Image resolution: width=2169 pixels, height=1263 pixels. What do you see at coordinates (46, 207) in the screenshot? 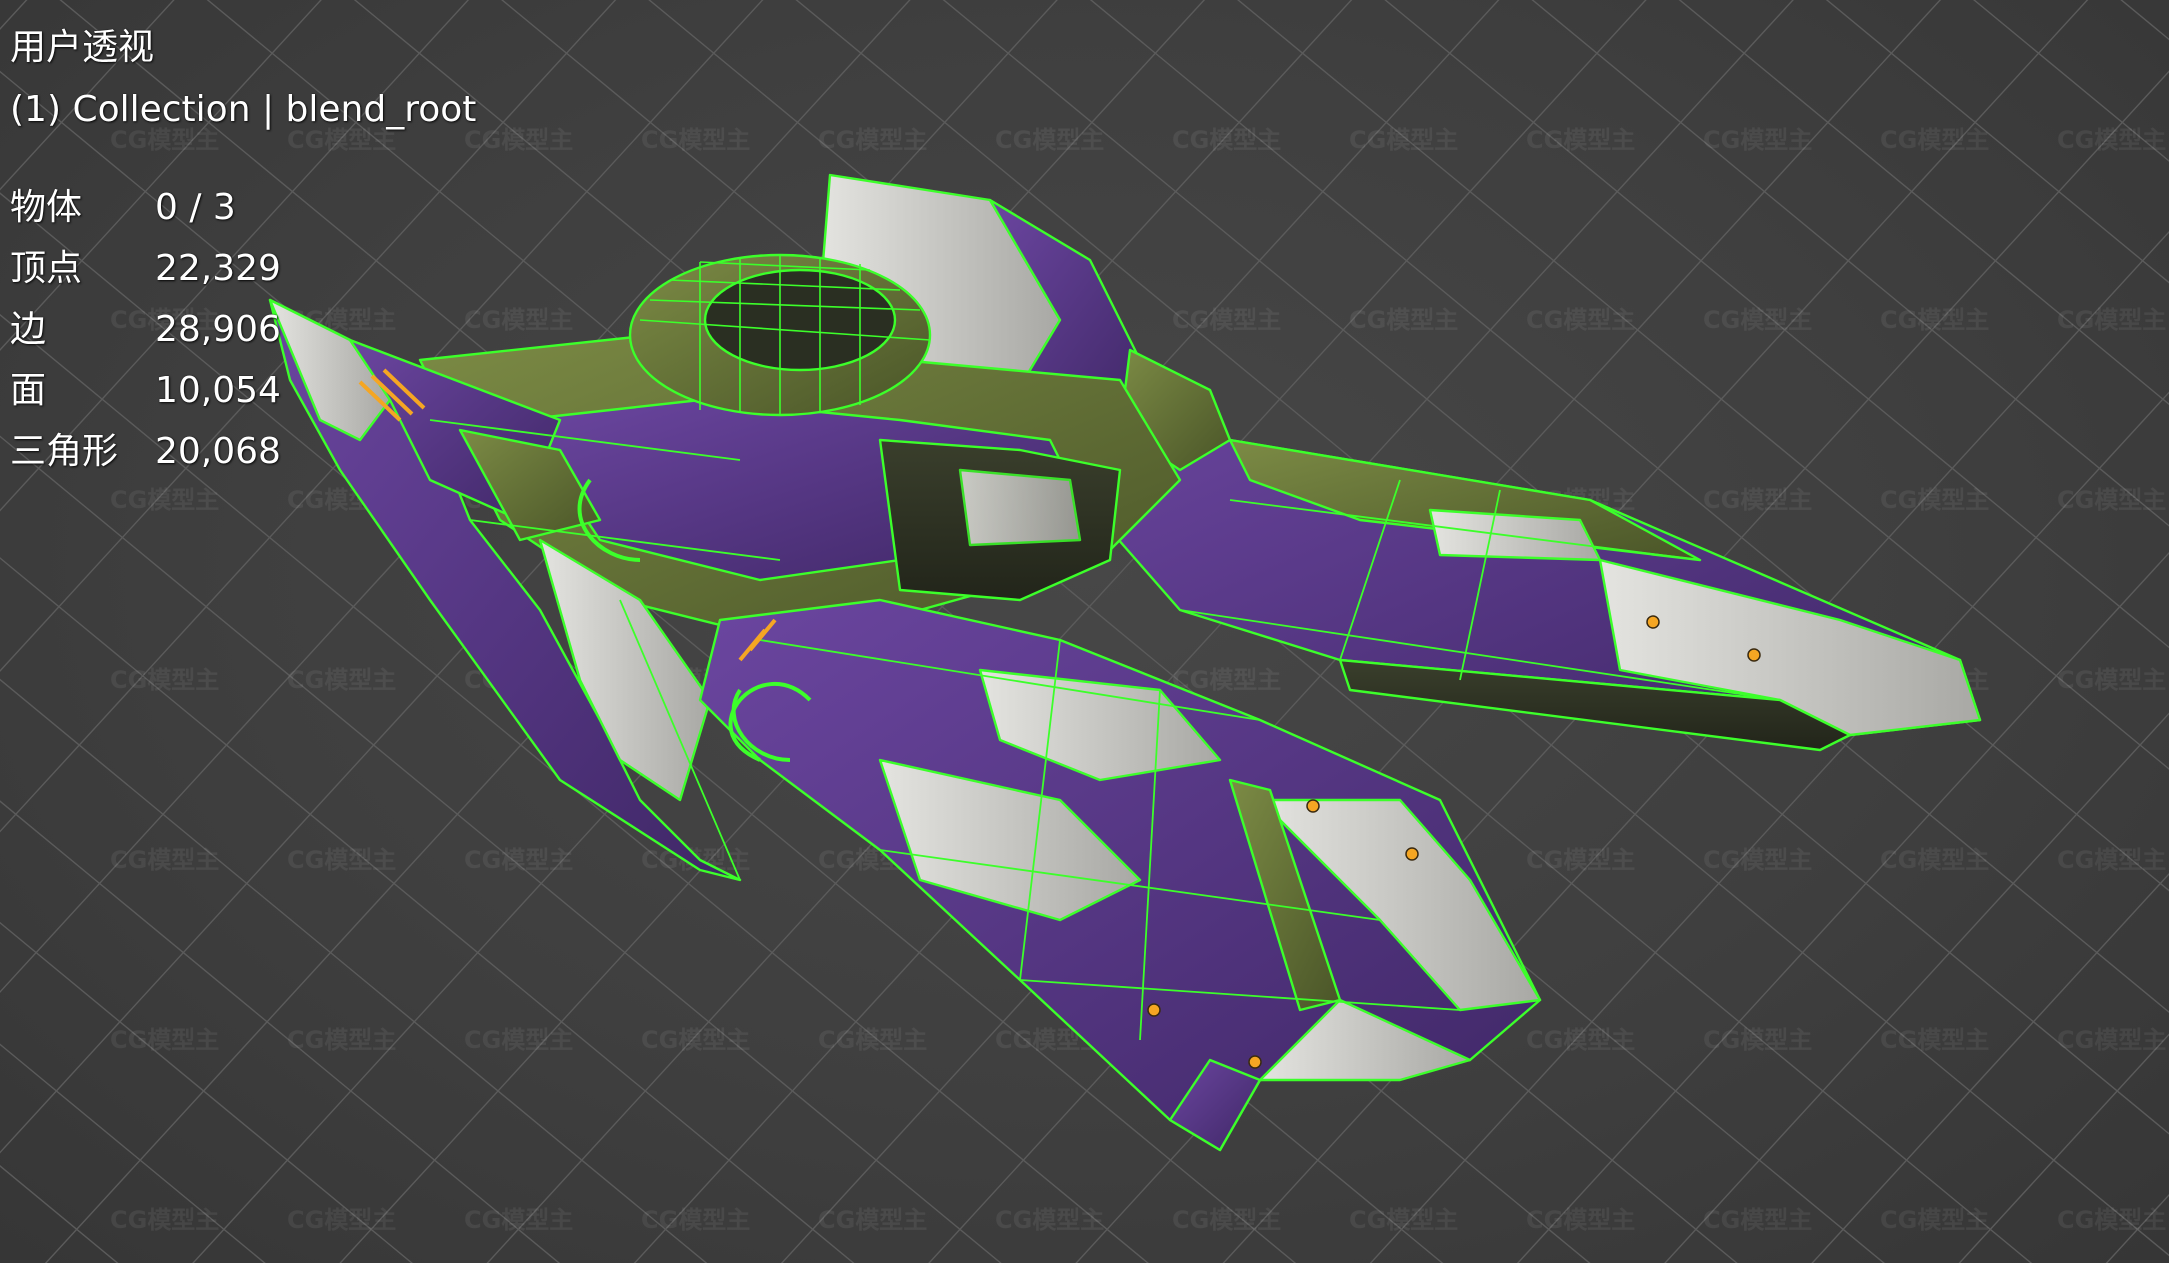
I see `stat-label: 物体` at bounding box center [46, 207].